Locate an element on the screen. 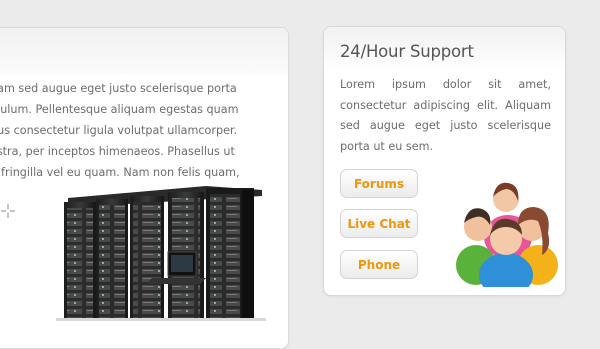 This screenshot has height=349, width=600. card-header-shade is located at coordinates (144, 51).